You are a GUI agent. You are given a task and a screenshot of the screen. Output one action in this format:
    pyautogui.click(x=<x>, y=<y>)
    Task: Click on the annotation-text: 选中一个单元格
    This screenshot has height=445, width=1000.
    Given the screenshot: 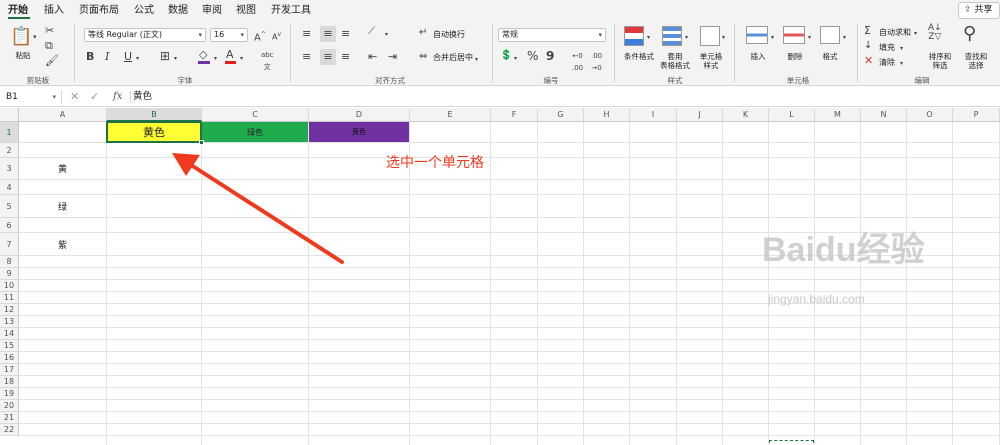 What is the action you would take?
    pyautogui.click(x=435, y=163)
    